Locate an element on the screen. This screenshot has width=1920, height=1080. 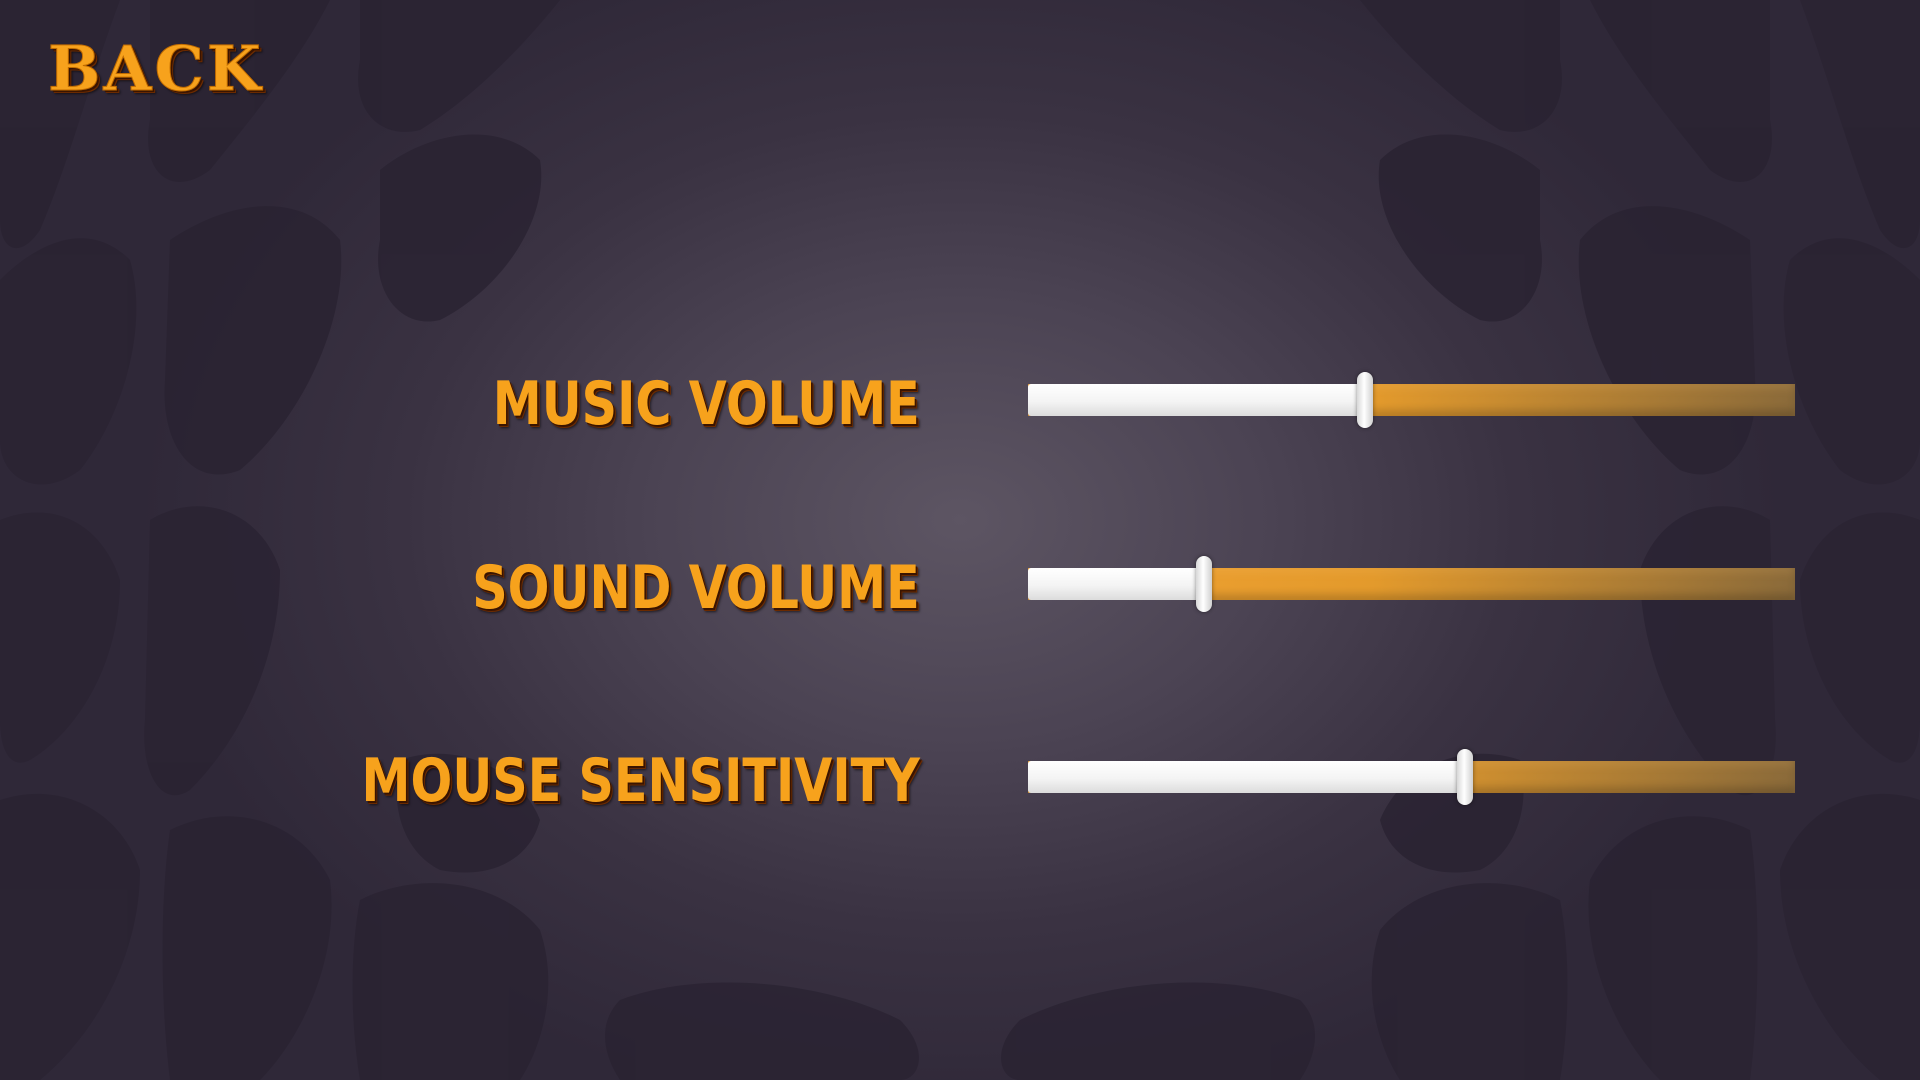
mouse-sensitivity-handle is located at coordinates (1465, 777).